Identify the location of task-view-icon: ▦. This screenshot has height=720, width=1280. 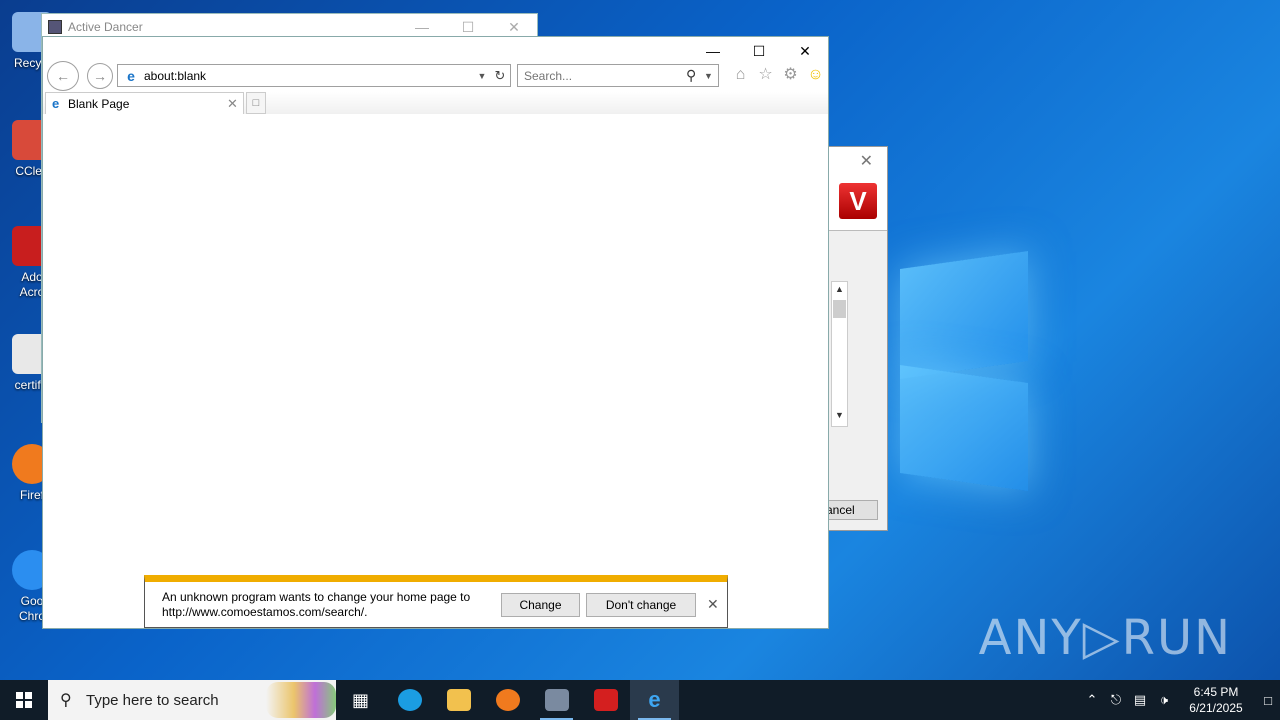
(360, 699).